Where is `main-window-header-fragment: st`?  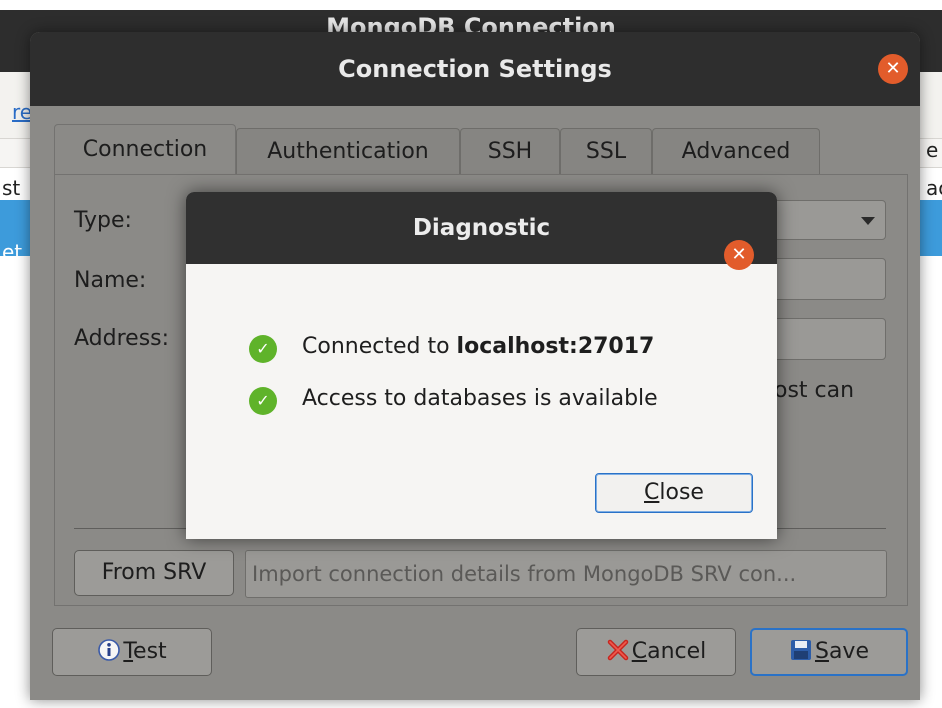
main-window-header-fragment: st is located at coordinates (11, 188).